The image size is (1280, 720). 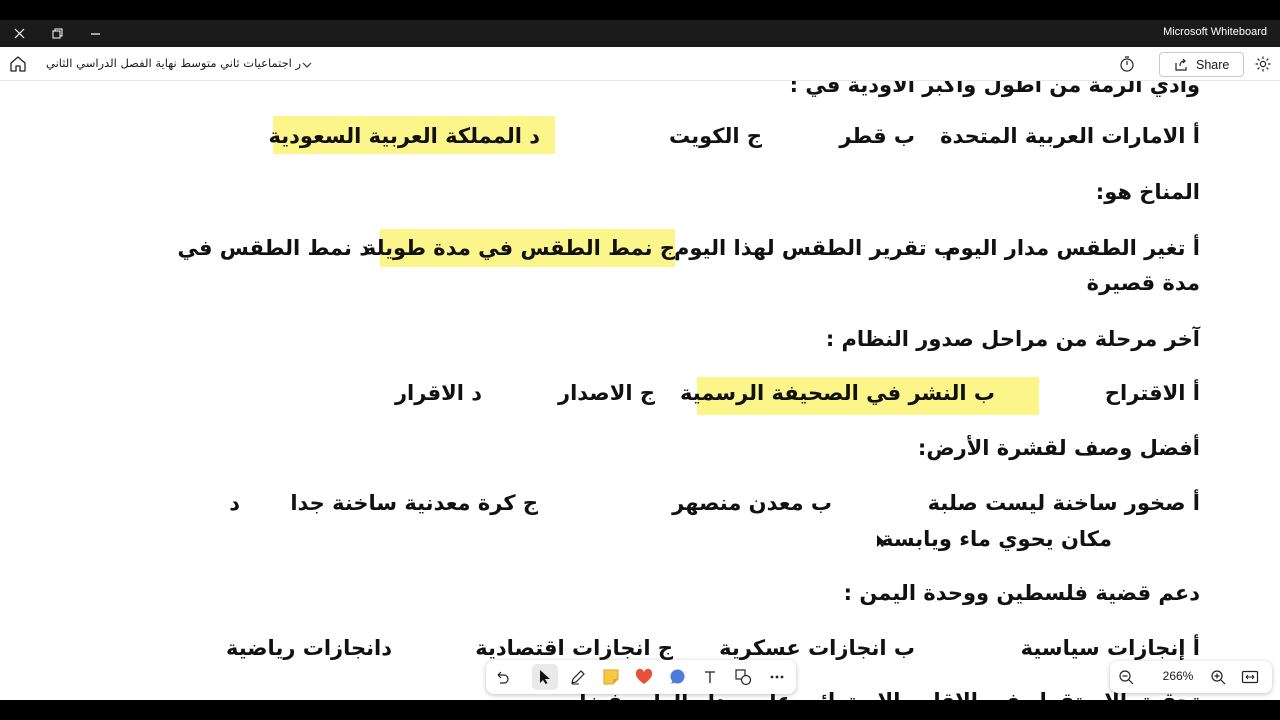 What do you see at coordinates (877, 136) in the screenshot?
I see `q1-option-b: ب قطر` at bounding box center [877, 136].